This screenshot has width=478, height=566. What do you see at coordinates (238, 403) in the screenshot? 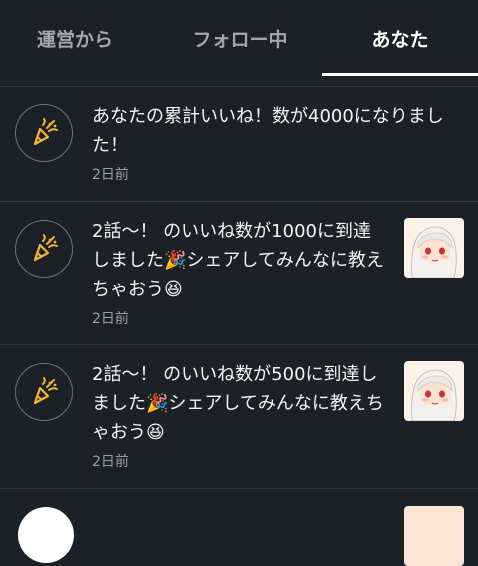
I see `notification-message: 2話〜！ のいいね数が500に到達しました🎉シェアしてみんなに教えちゃおう😆` at bounding box center [238, 403].